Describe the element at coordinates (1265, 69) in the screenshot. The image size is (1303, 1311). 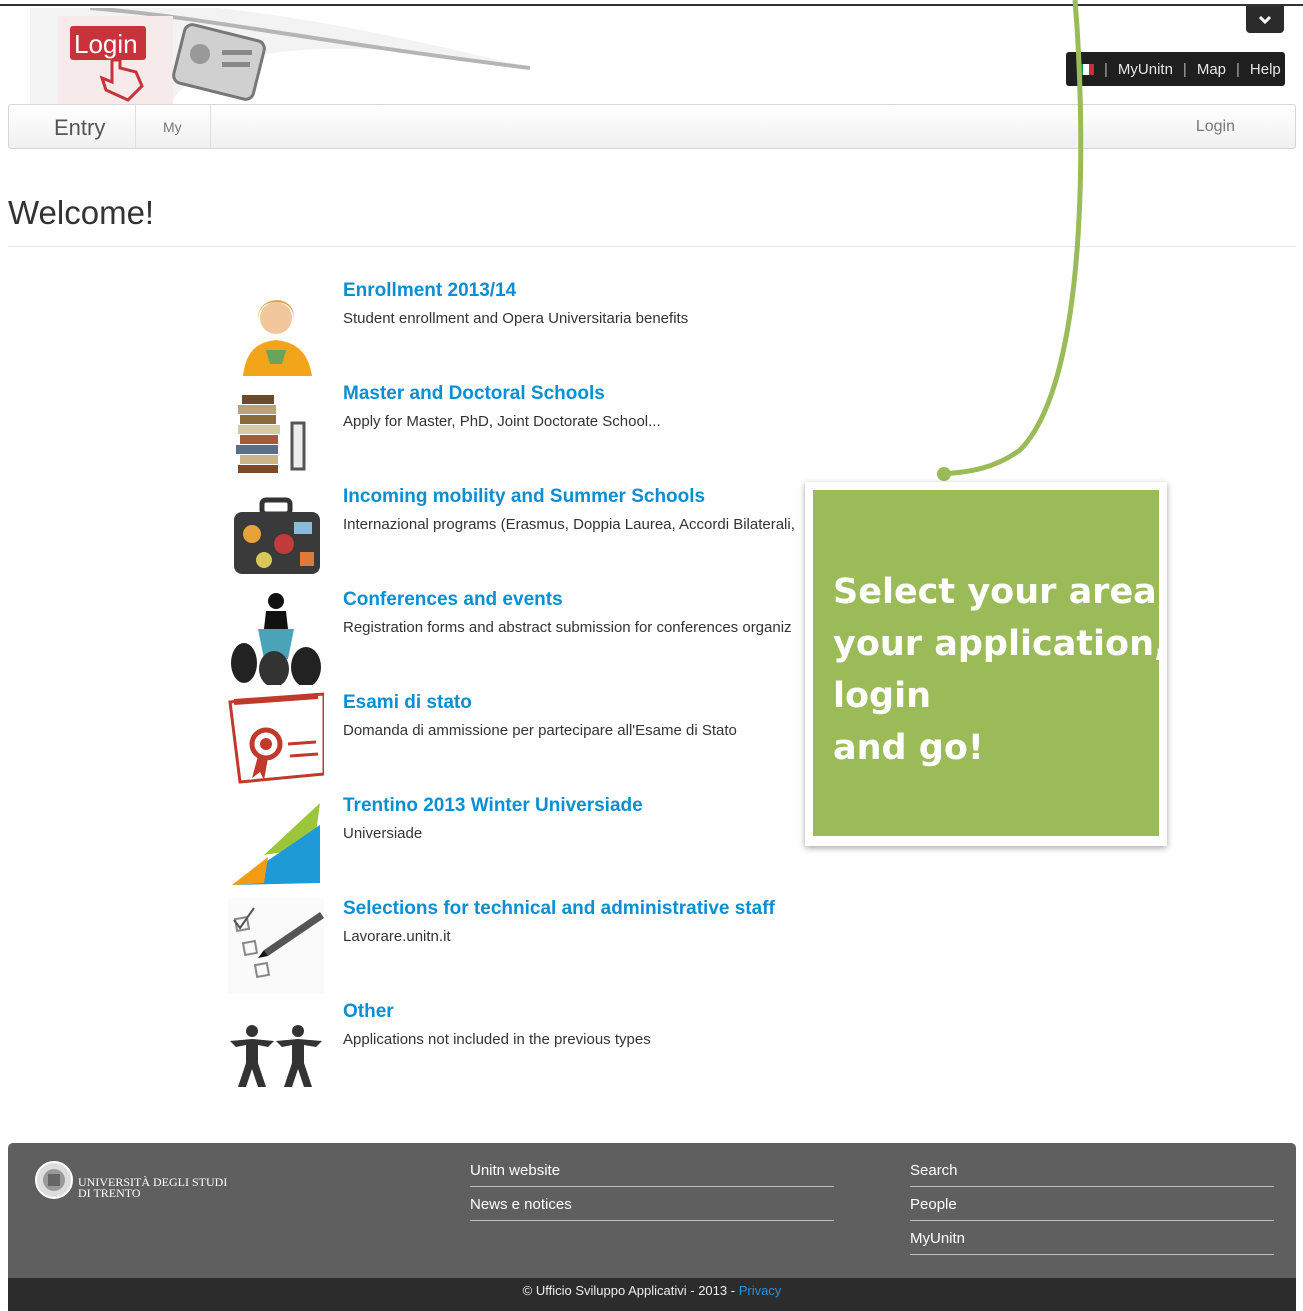
I see `top-link-help: Help` at that location.